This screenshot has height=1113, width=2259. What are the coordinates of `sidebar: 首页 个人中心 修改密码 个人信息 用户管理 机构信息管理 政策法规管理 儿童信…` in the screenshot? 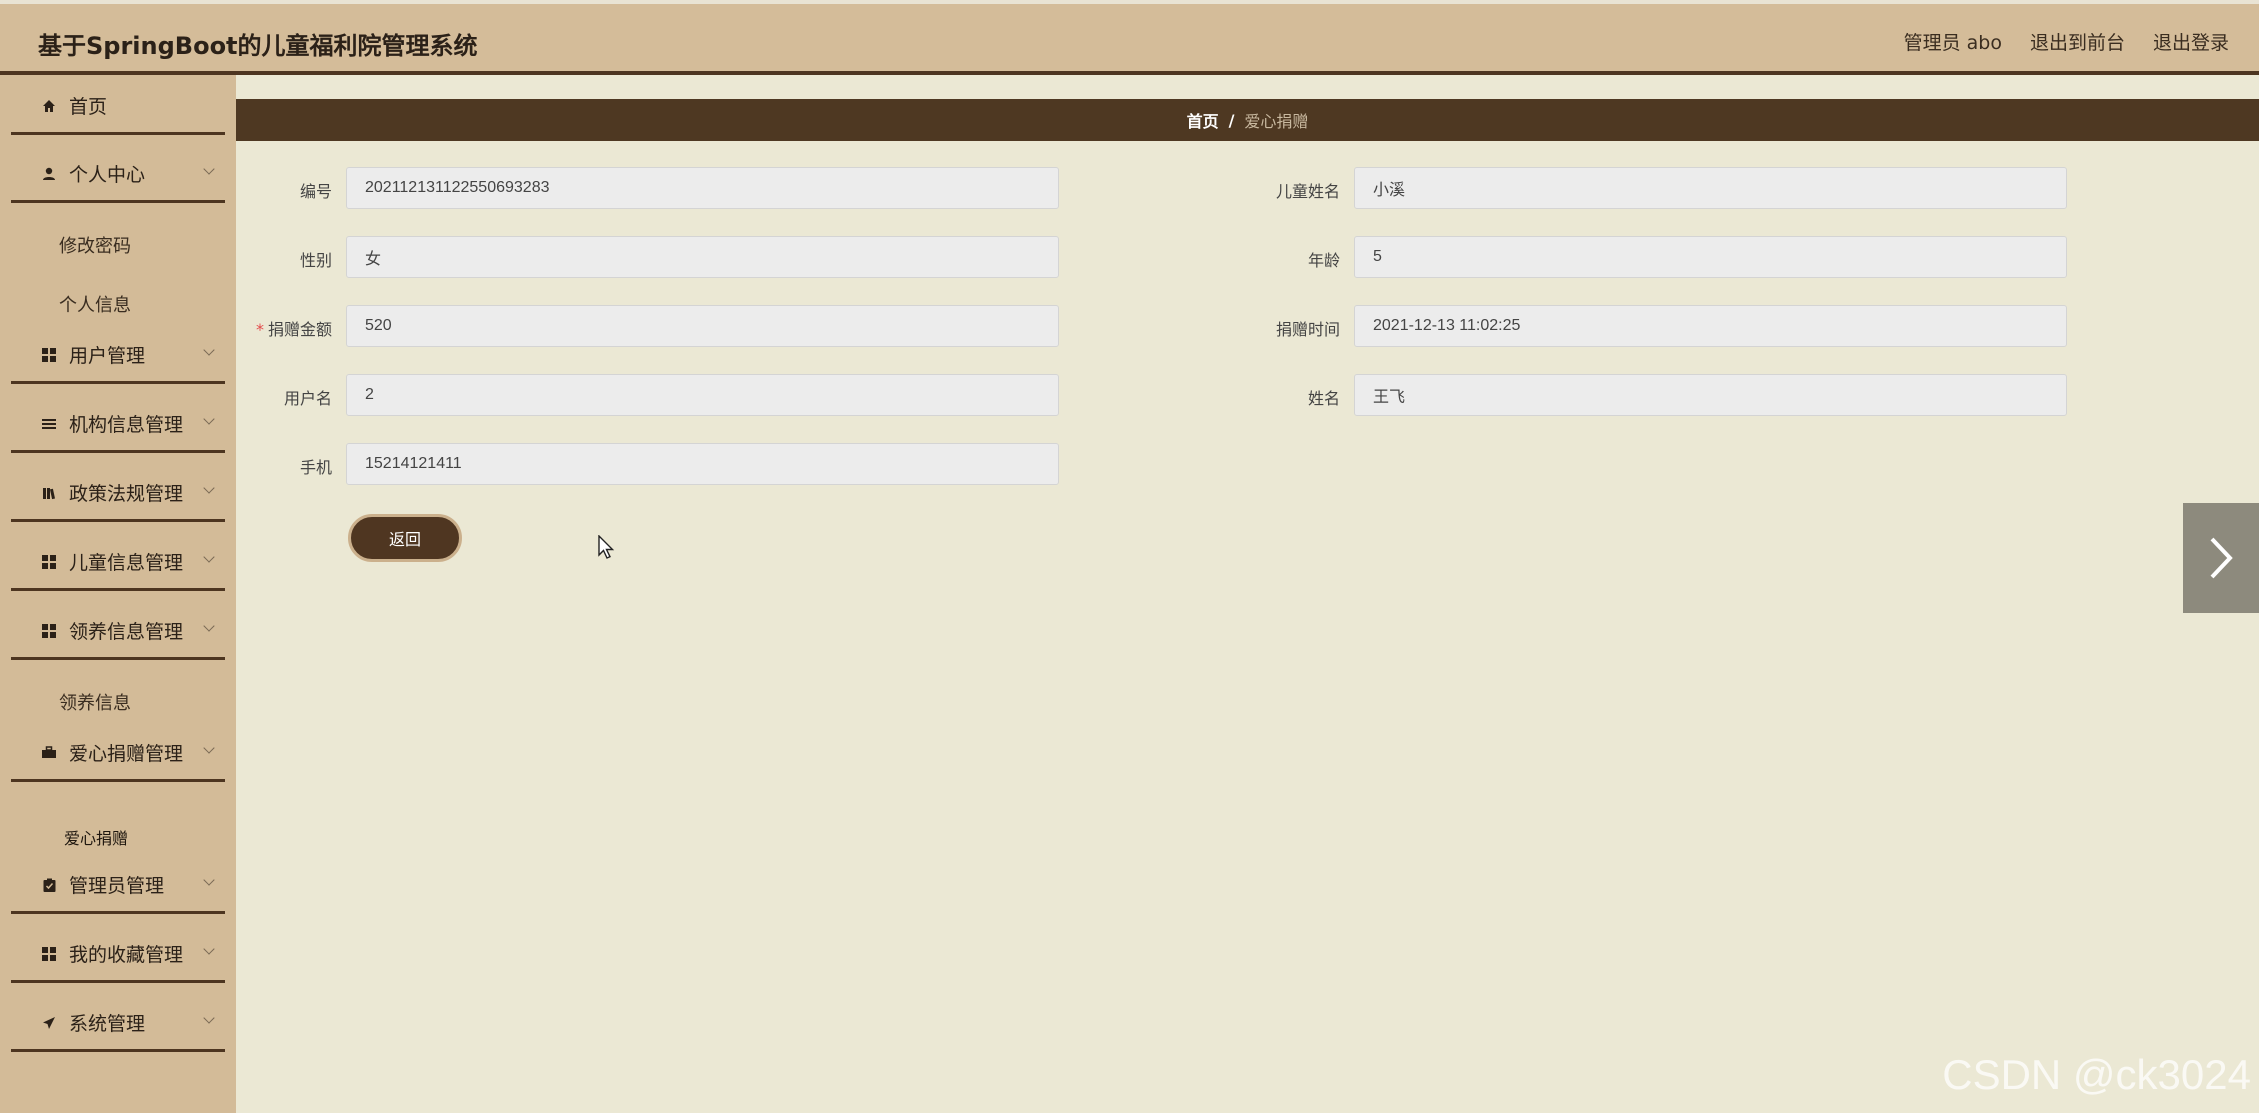 It's located at (118, 594).